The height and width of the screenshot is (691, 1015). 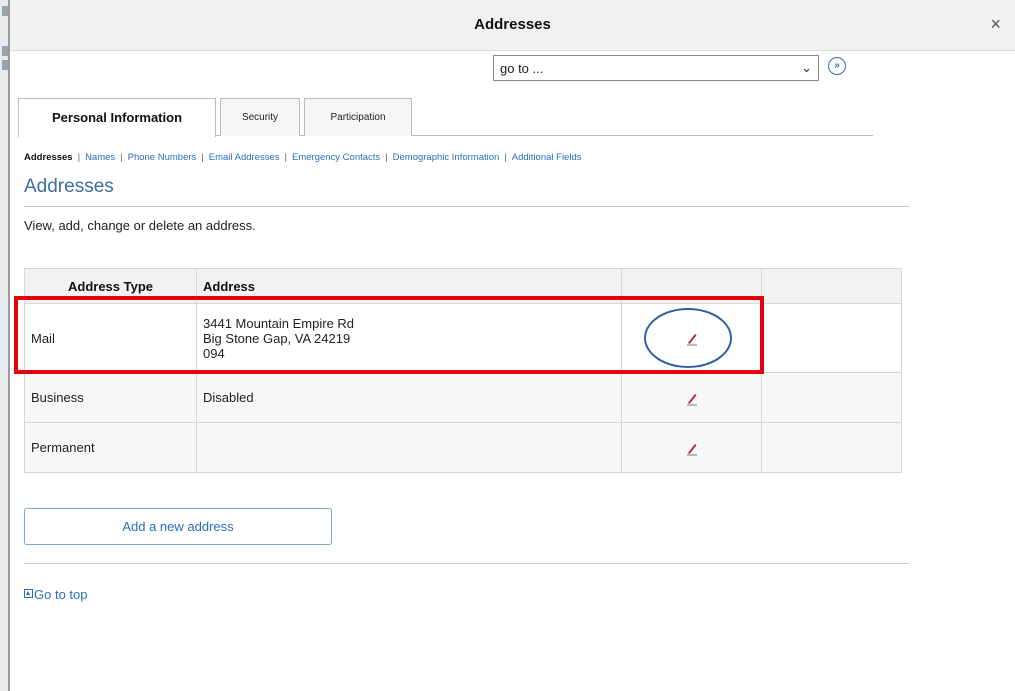 I want to click on subnav-emergency-contacts: Emergency Contacts, so click(x=336, y=157).